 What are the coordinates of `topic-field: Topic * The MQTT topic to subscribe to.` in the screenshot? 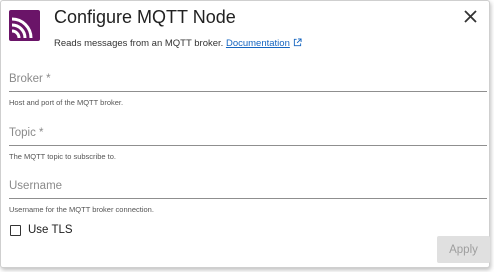 It's located at (248, 143).